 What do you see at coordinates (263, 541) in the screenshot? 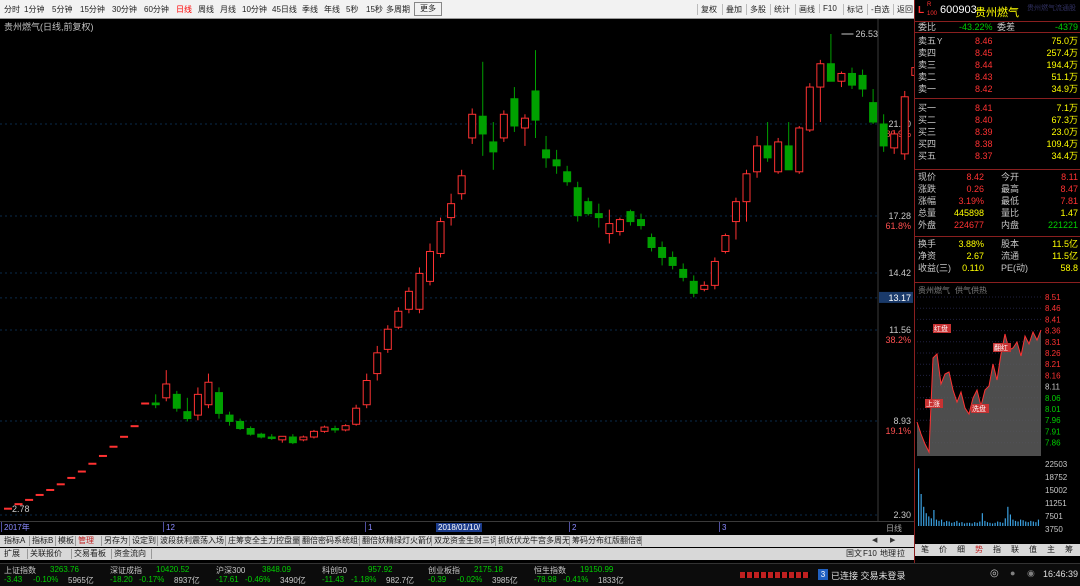
I see `indicator-tab: 庄筹变全主力控盘量复` at bounding box center [263, 541].